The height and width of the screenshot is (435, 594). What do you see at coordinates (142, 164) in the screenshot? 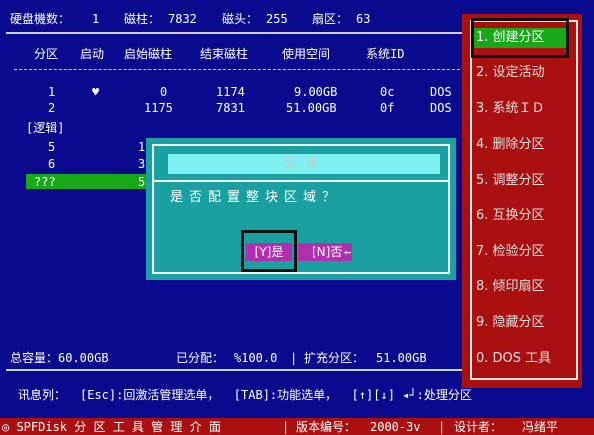
I see `row-start: 3` at bounding box center [142, 164].